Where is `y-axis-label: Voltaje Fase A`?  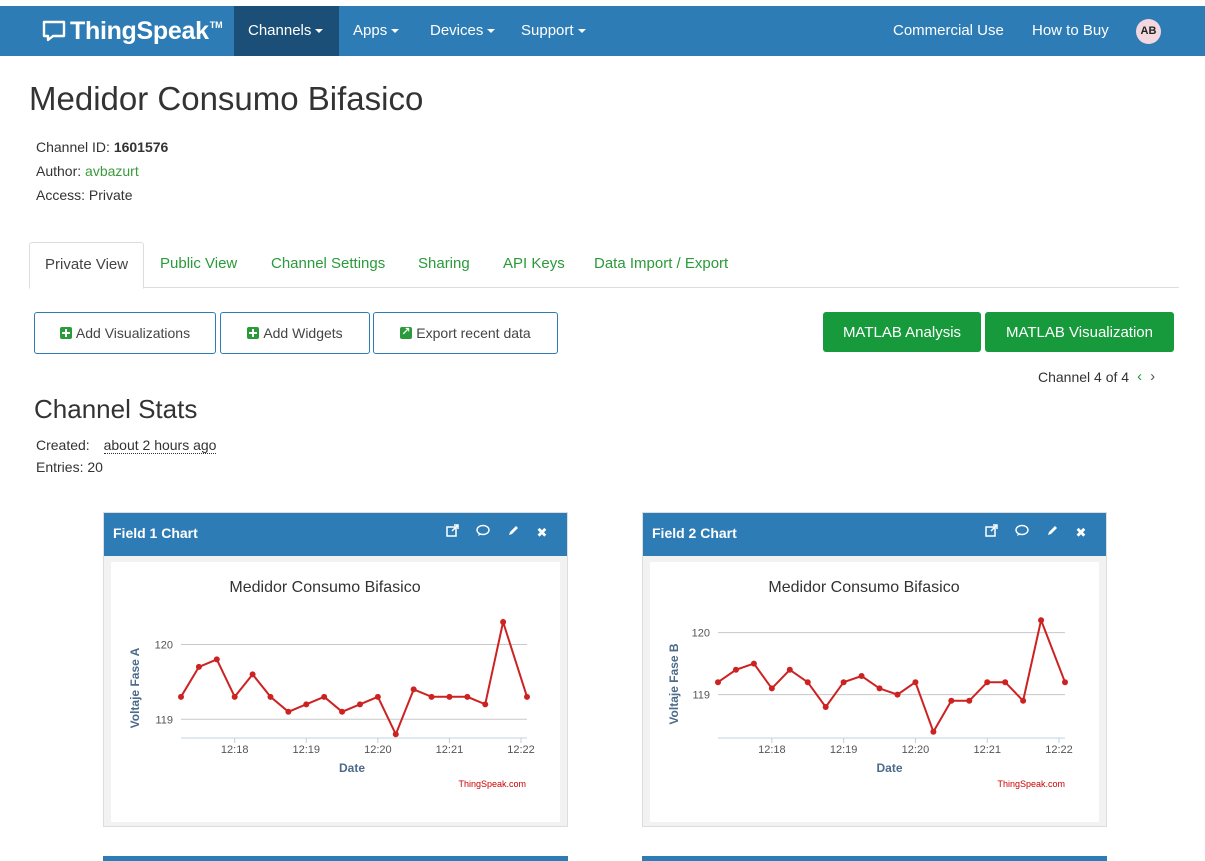
y-axis-label: Voltaje Fase A is located at coordinates (135, 687).